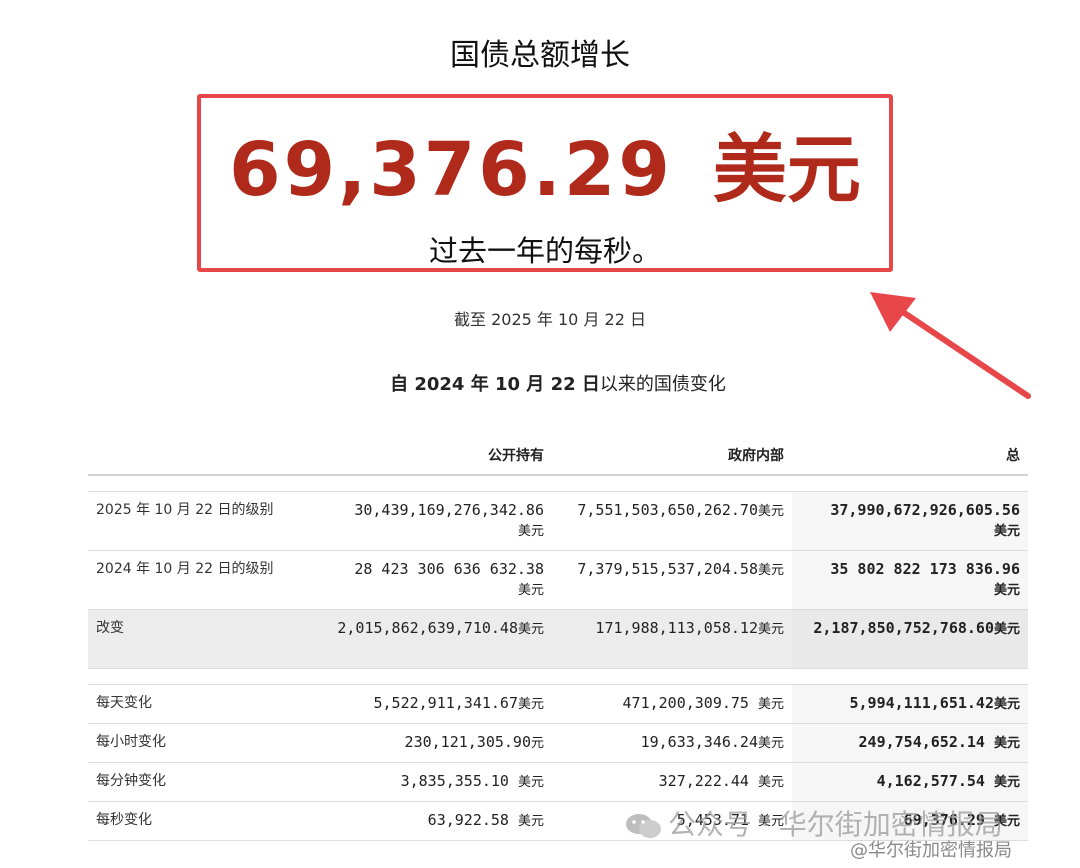 The height and width of the screenshot is (868, 1080). What do you see at coordinates (643, 826) in the screenshot?
I see `wechat-icon` at bounding box center [643, 826].